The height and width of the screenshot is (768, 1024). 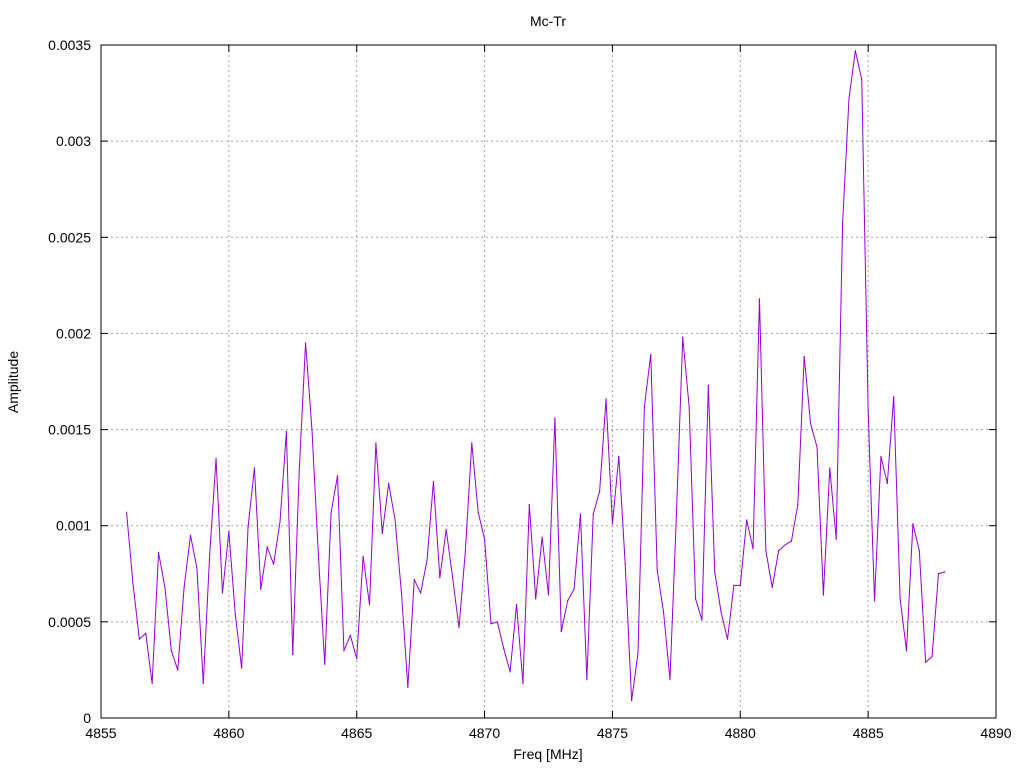 I want to click on y-axis-title: Amplitude, so click(x=13, y=382).